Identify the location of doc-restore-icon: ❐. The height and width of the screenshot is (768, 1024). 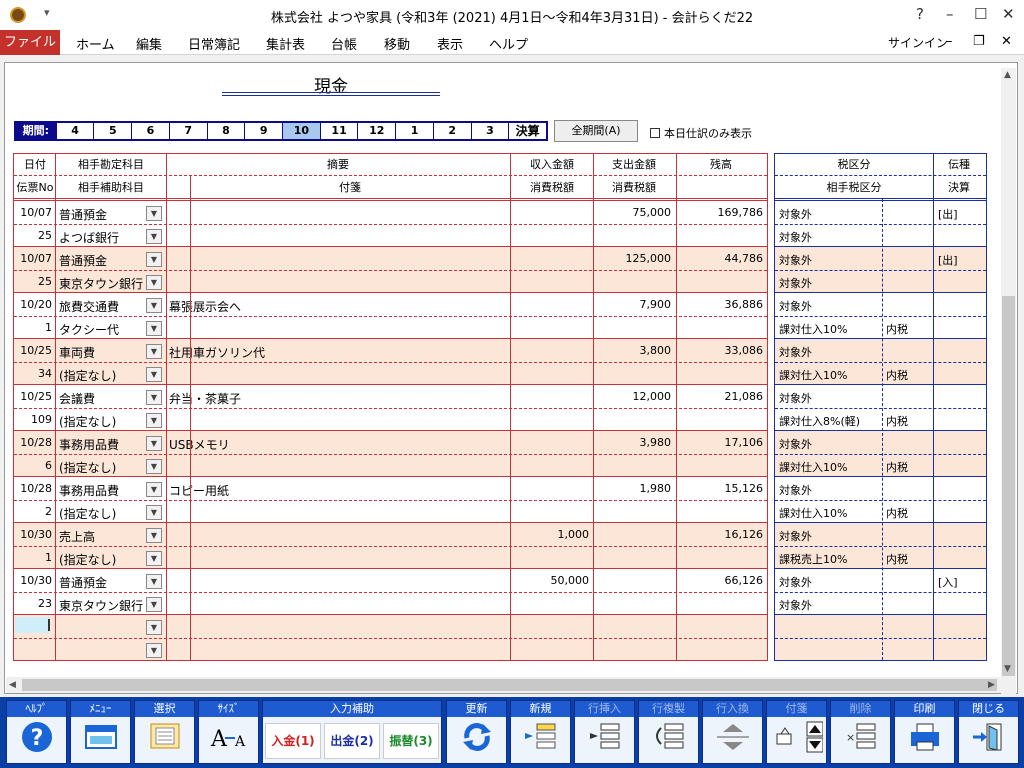
(979, 41).